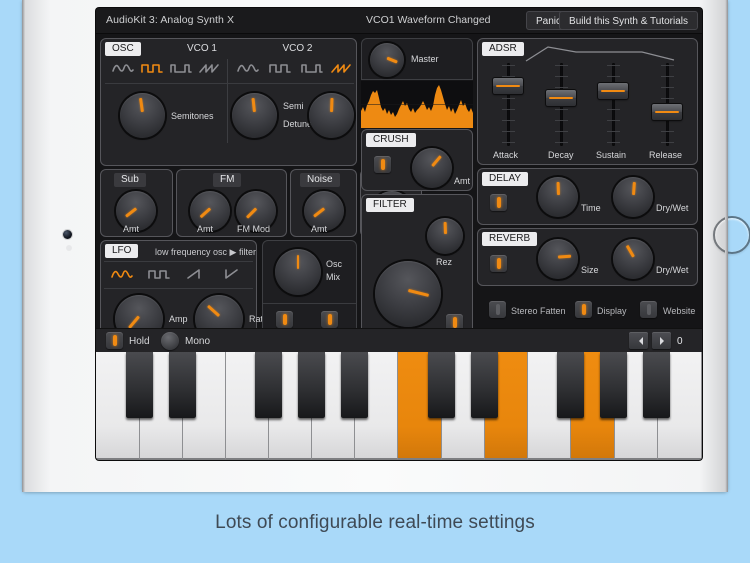 The image size is (750, 563). What do you see at coordinates (731, 235) in the screenshot?
I see `home-button` at bounding box center [731, 235].